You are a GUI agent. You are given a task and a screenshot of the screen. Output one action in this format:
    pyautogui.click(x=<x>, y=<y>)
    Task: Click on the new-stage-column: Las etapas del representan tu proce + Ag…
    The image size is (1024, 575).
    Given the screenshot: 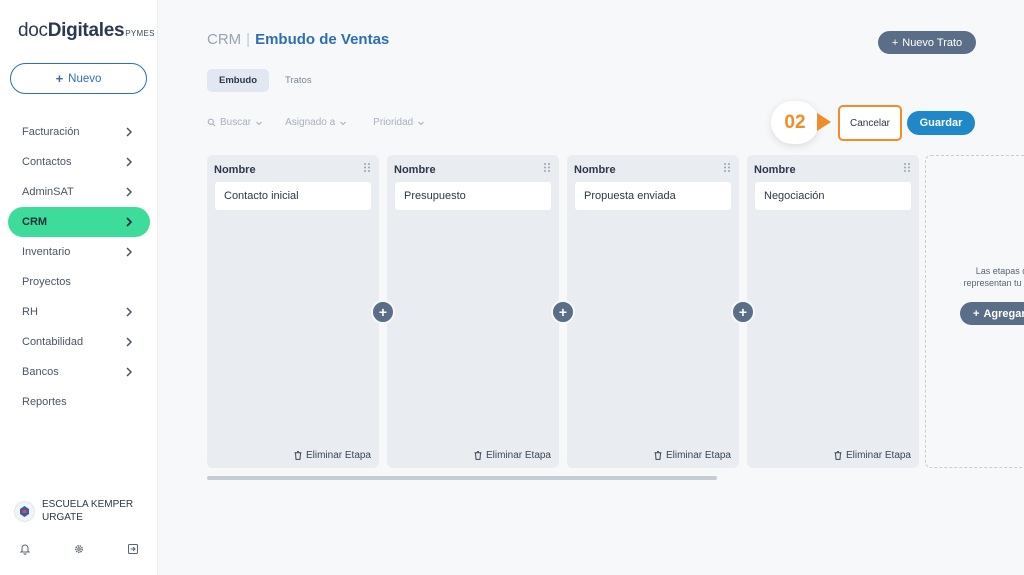 What is the action you would take?
    pyautogui.click(x=974, y=311)
    